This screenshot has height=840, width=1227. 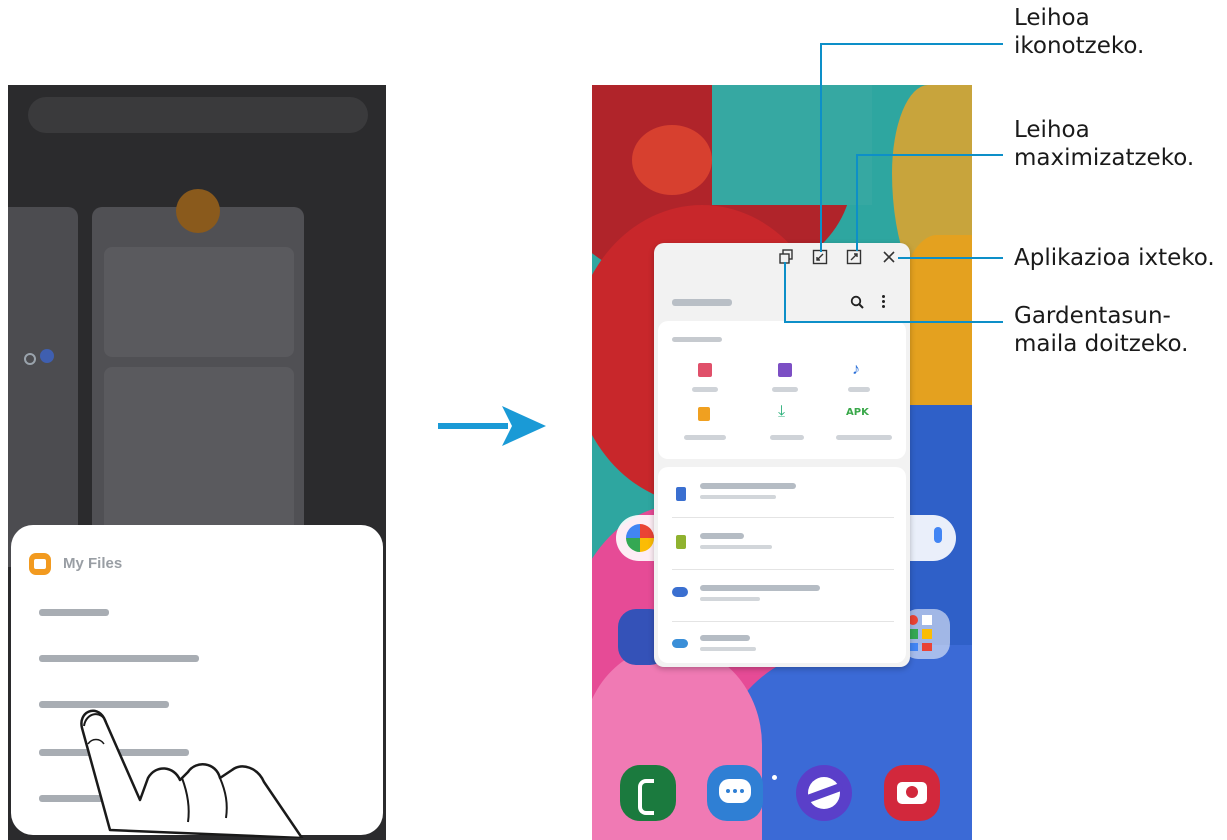 What do you see at coordinates (681, 494) in the screenshot?
I see `phone-storage-icon` at bounding box center [681, 494].